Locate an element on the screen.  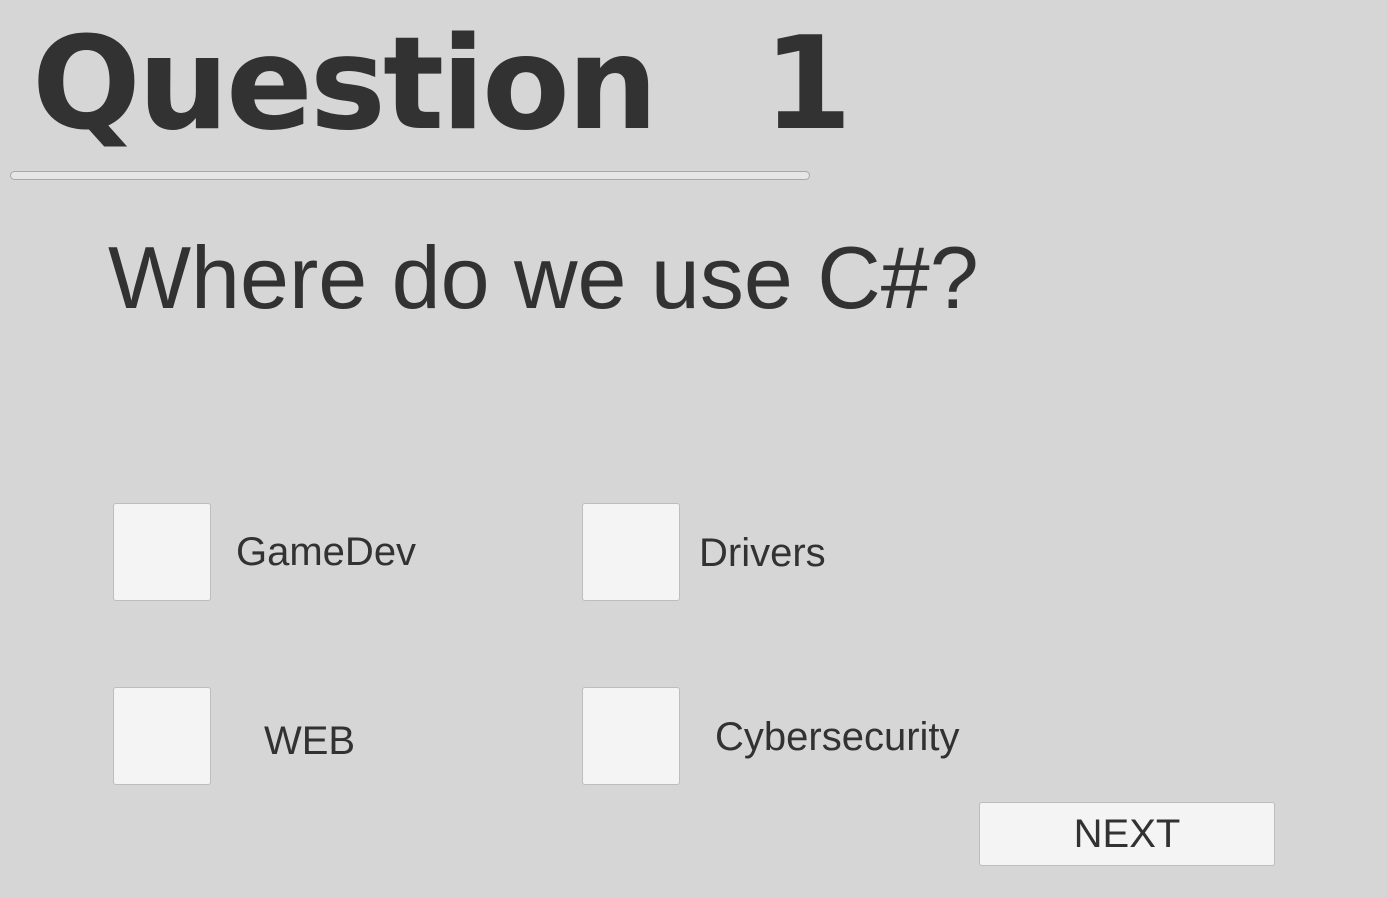
option-label-gamedev: GameDev is located at coordinates (326, 552).